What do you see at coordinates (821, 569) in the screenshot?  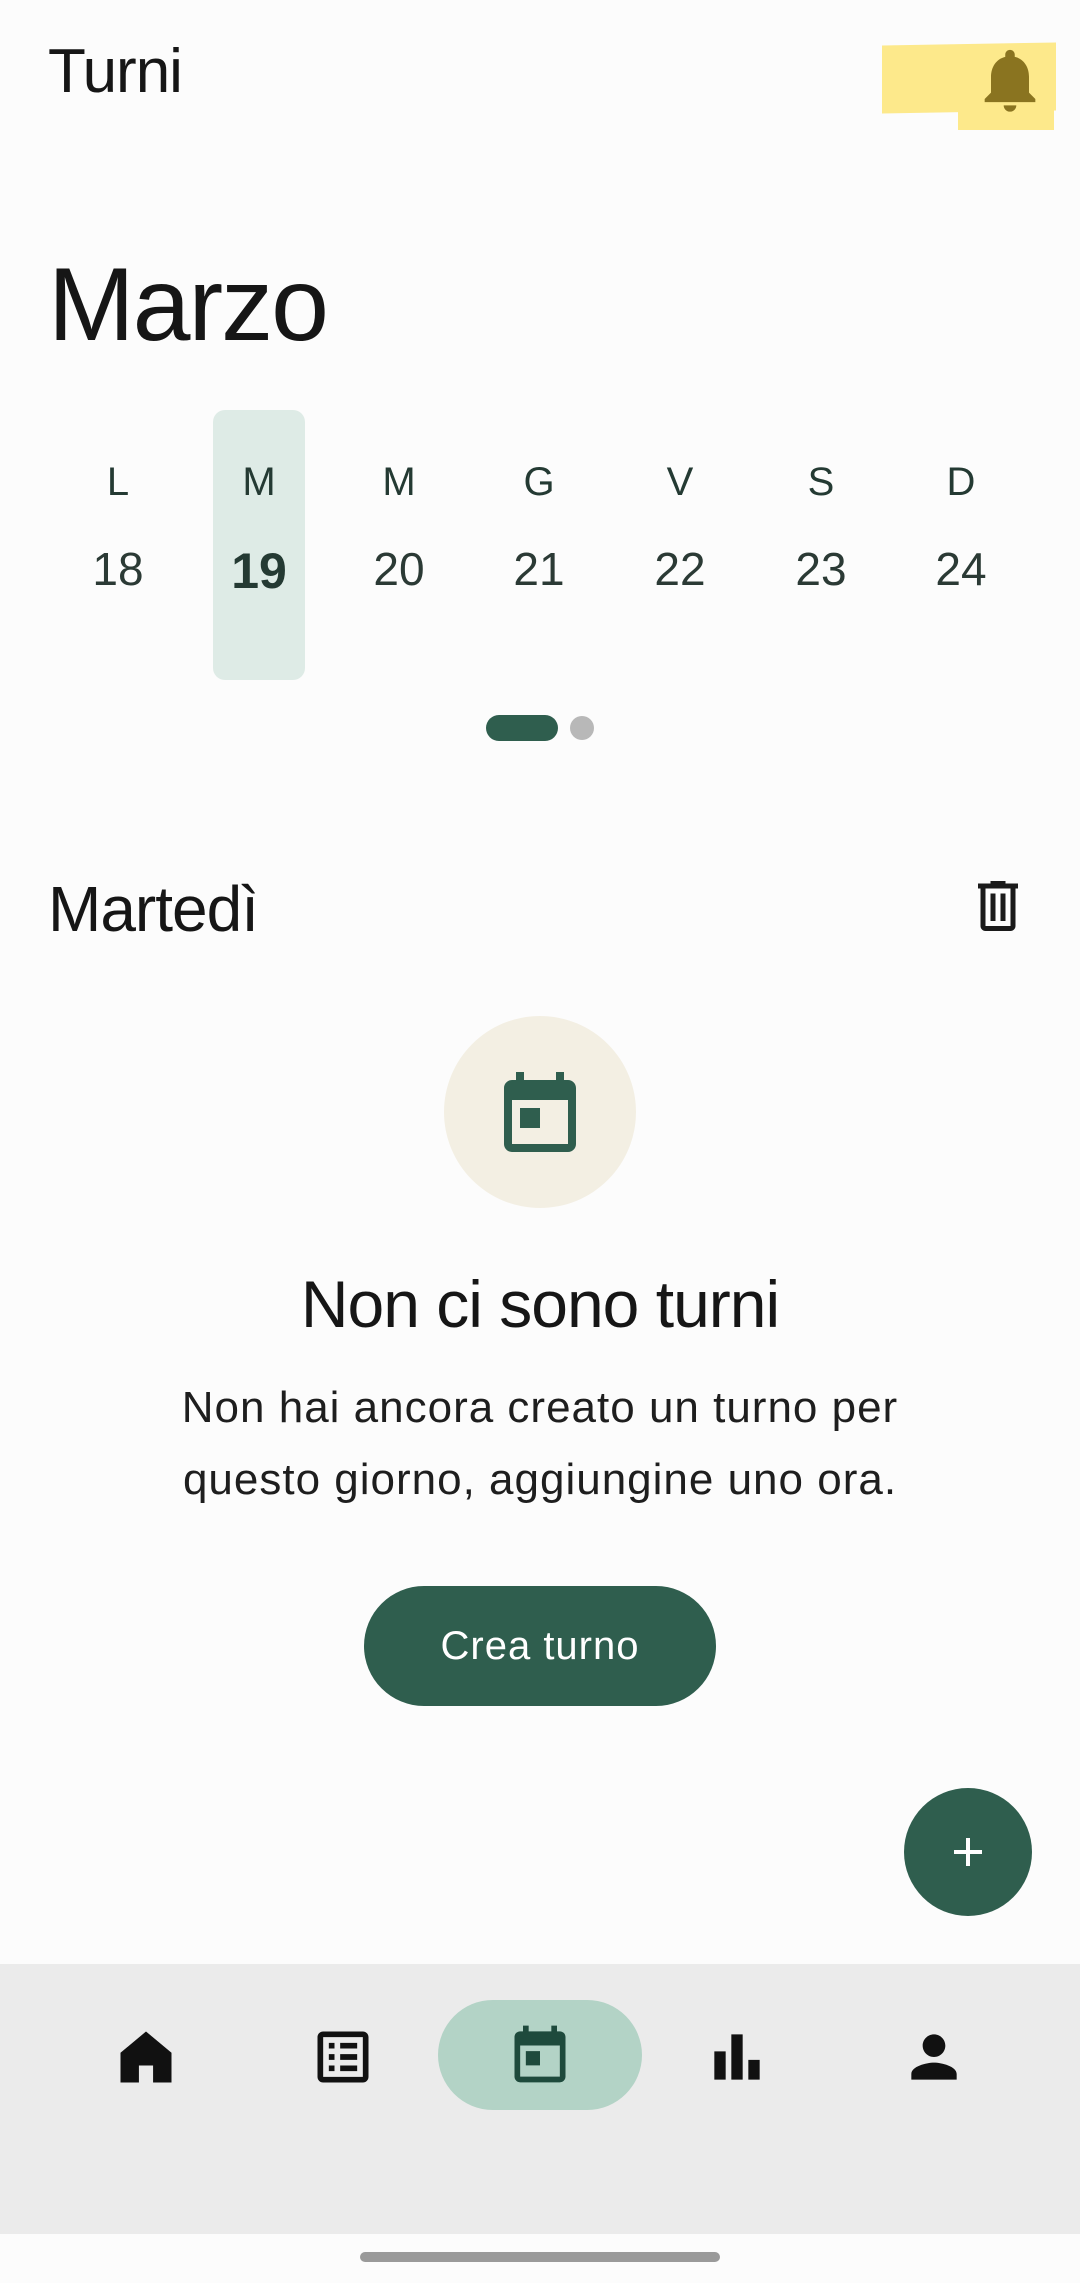 I see `day-number: 23` at bounding box center [821, 569].